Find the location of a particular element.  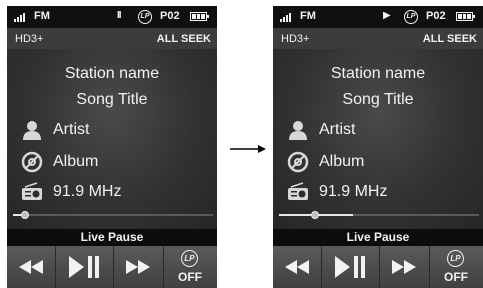

status-bar: FM II LP P02 is located at coordinates (112, 17).